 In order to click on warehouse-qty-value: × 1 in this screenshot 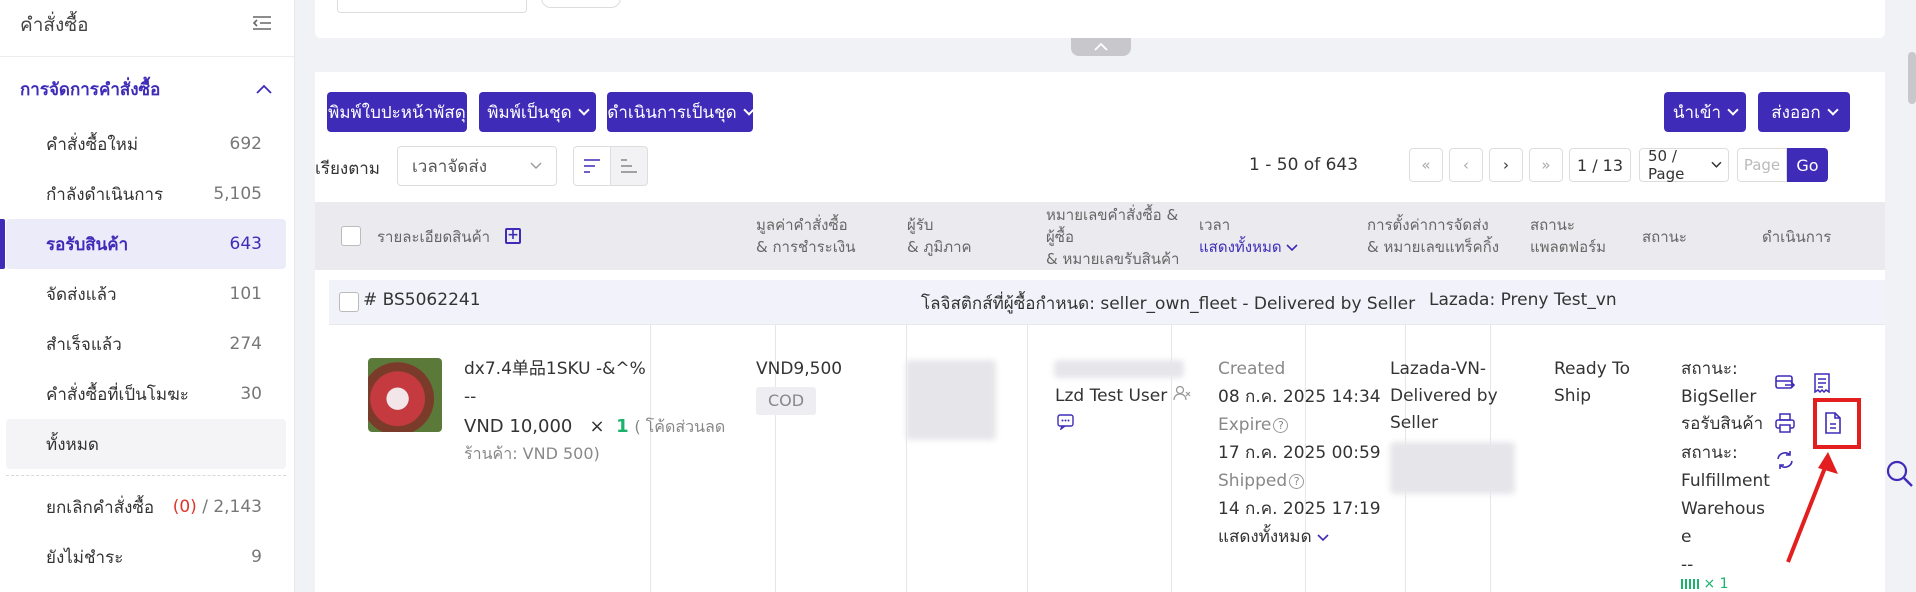, I will do `click(1716, 584)`.